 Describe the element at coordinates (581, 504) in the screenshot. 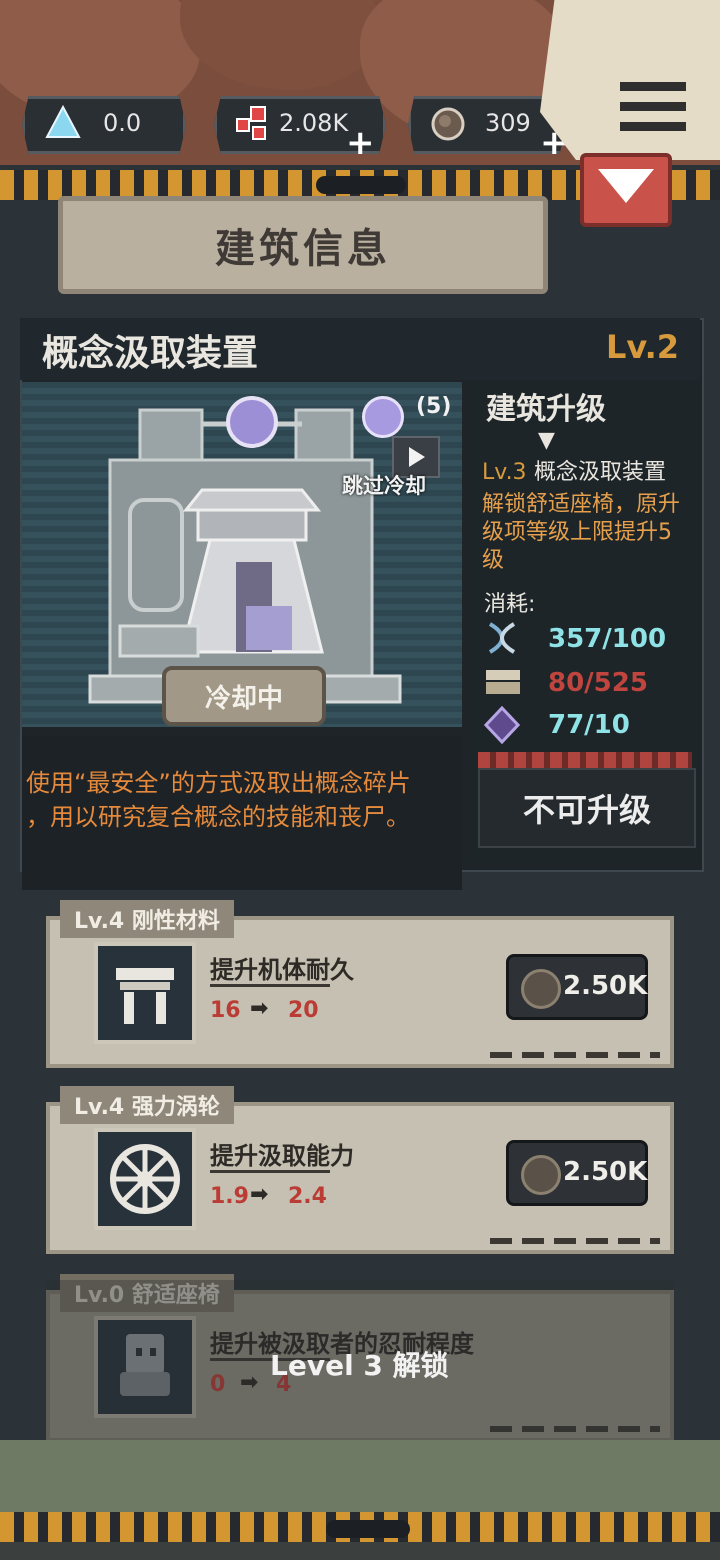

I see `unlock-line-1: 解锁舒适座椅，原升` at that location.